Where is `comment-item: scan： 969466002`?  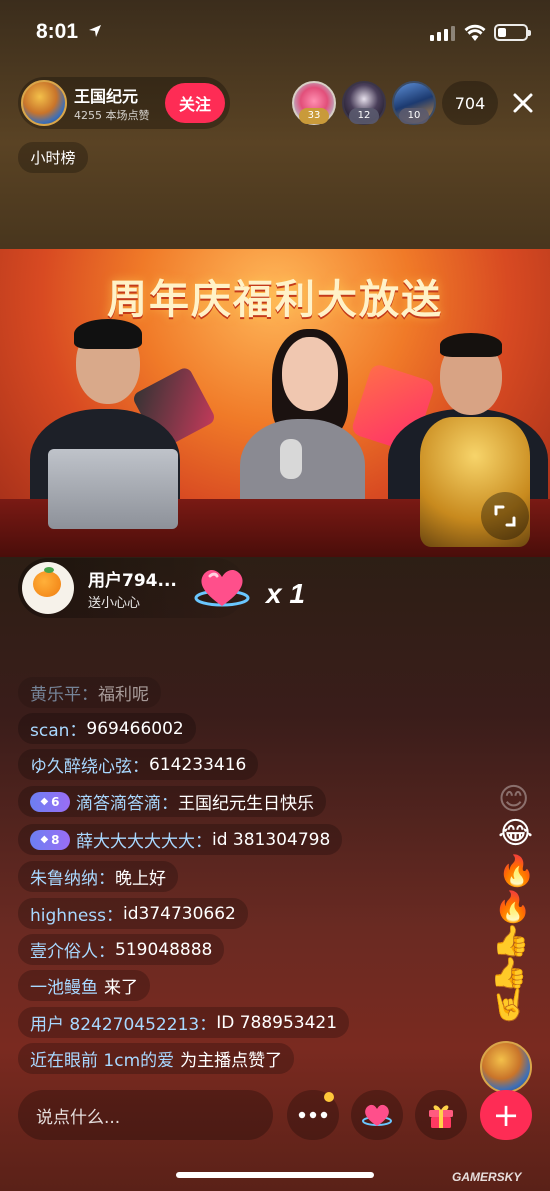 comment-item: scan： 969466002 is located at coordinates (107, 728).